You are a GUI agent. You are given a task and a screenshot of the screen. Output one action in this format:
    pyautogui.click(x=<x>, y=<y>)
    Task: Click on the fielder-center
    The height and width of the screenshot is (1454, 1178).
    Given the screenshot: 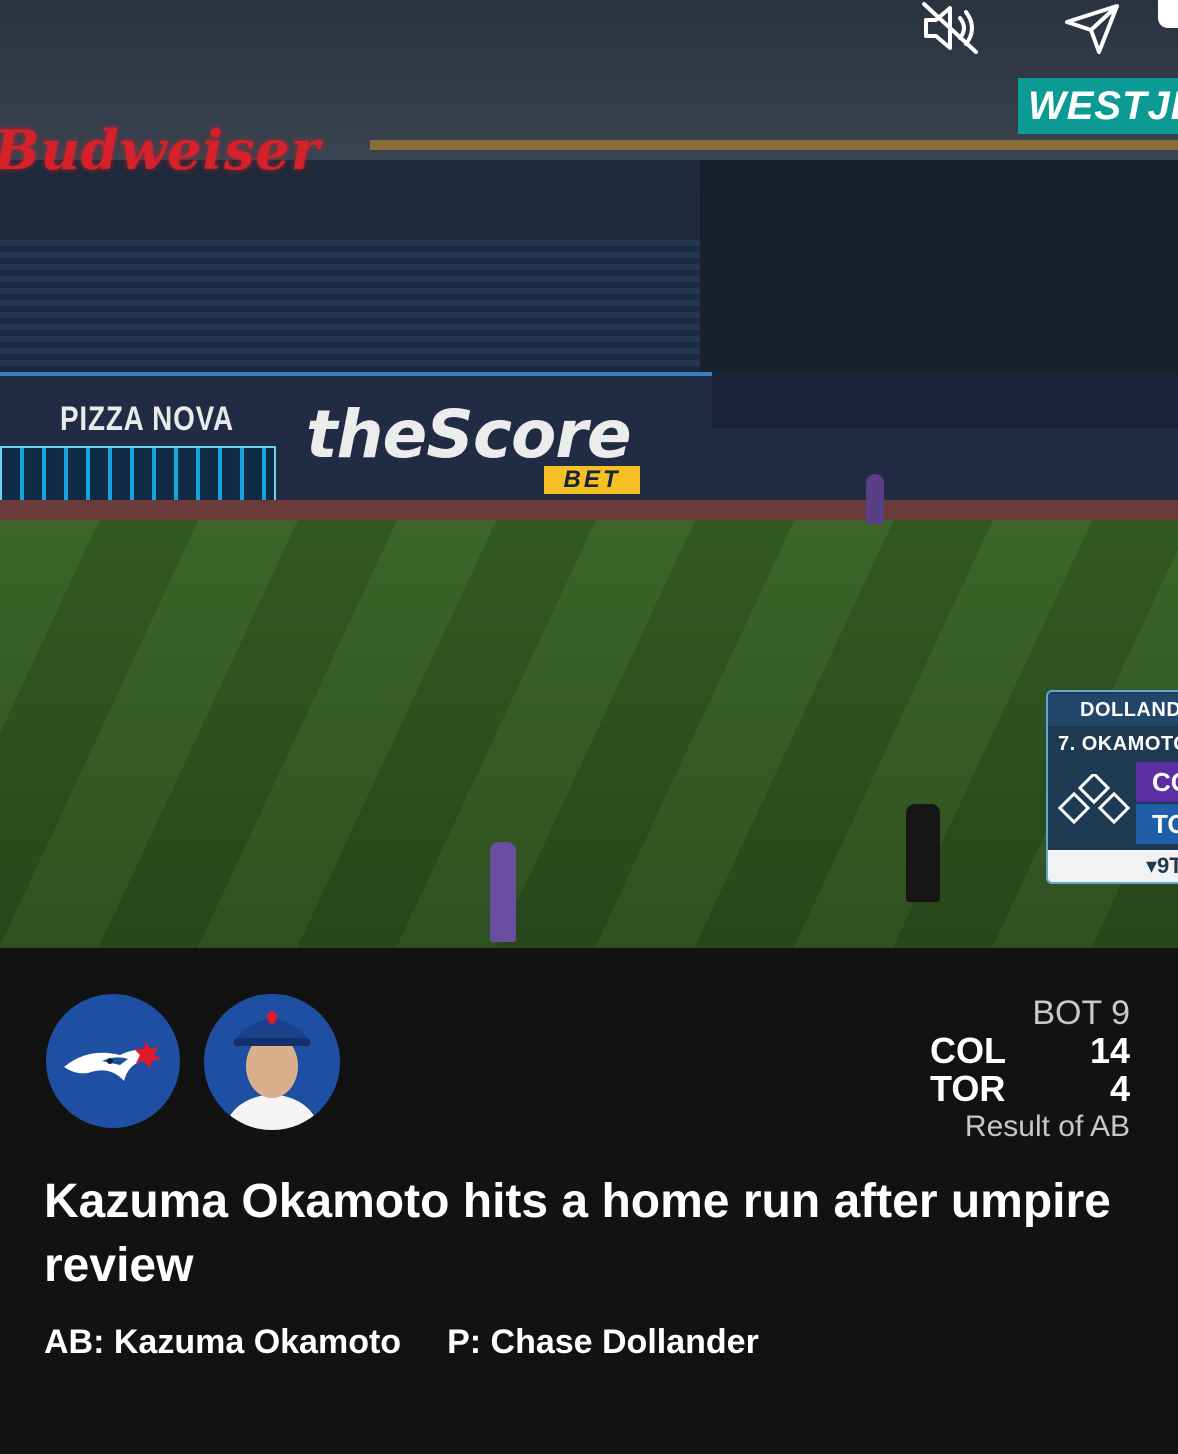 What is the action you would take?
    pyautogui.click(x=503, y=892)
    